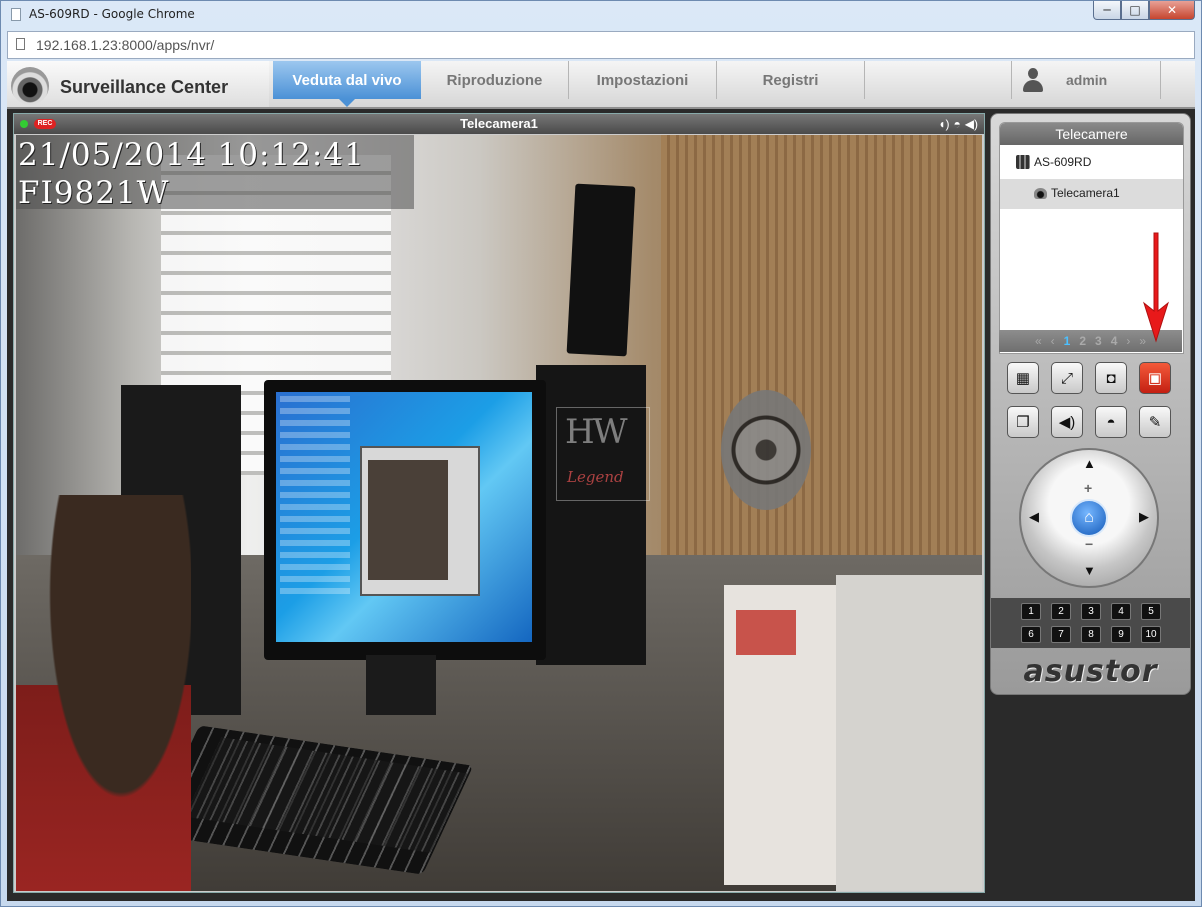 The height and width of the screenshot is (907, 1202). What do you see at coordinates (601, 15) in the screenshot?
I see `title-bar: AS-609RD - Google Chrome ─ □ ✕` at bounding box center [601, 15].